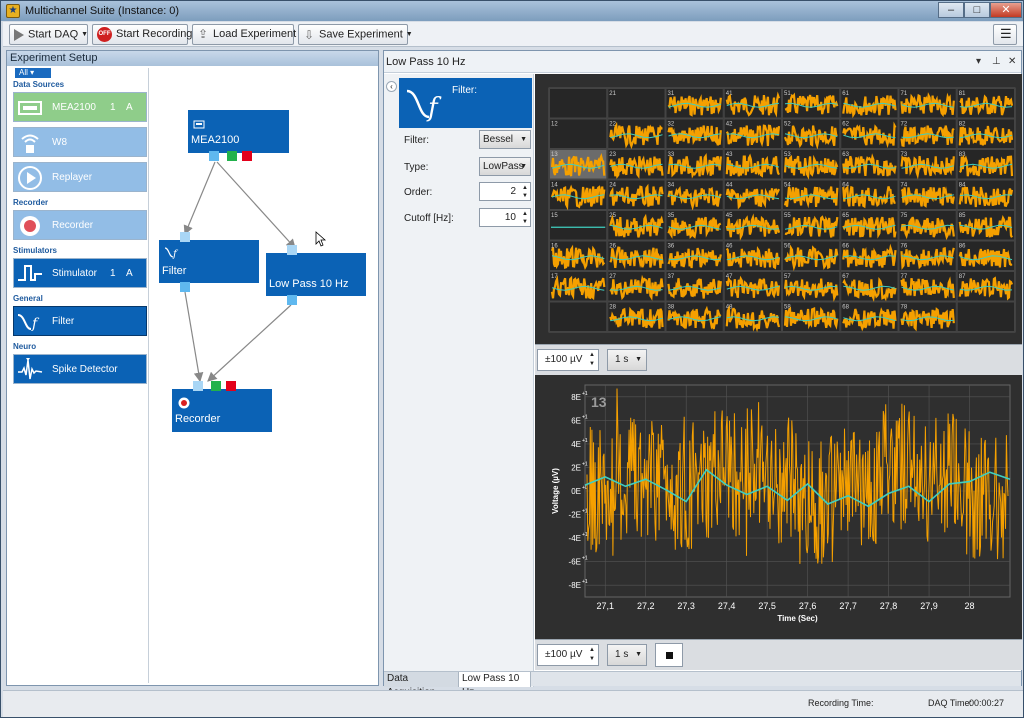  Describe the element at coordinates (578, 133) in the screenshot. I see `channel-cell: 12` at that location.